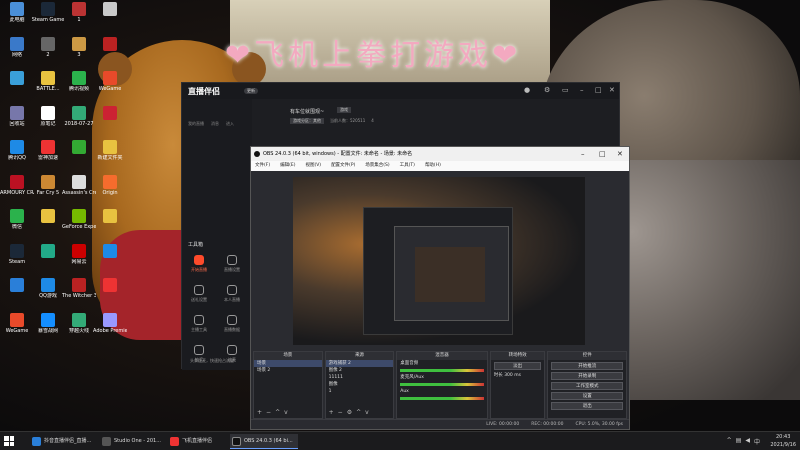 The width and height of the screenshot is (800, 450). I want to click on desktop-icon: GeForce Experience, so click(79, 226).